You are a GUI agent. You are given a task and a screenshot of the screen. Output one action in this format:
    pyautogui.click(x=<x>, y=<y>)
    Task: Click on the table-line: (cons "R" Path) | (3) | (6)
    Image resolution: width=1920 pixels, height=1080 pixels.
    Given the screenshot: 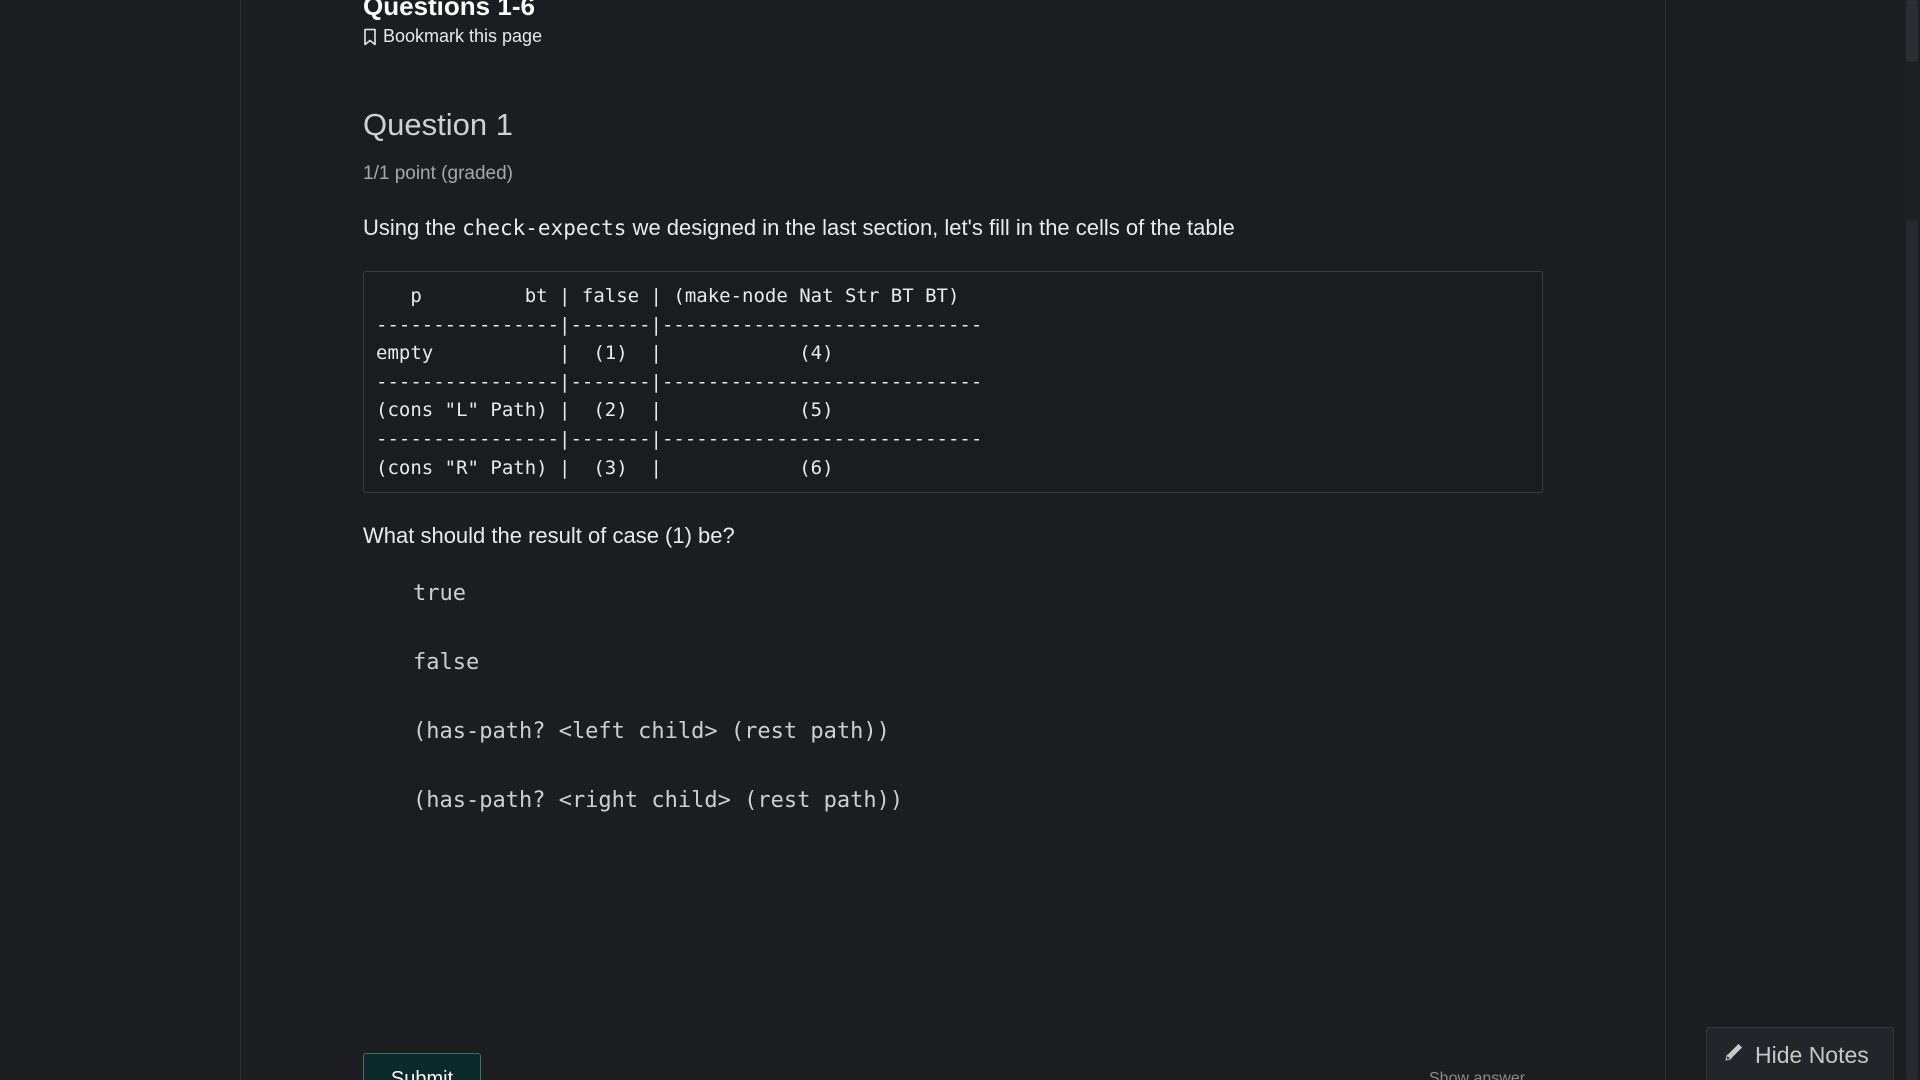 What is the action you would take?
    pyautogui.click(x=605, y=467)
    